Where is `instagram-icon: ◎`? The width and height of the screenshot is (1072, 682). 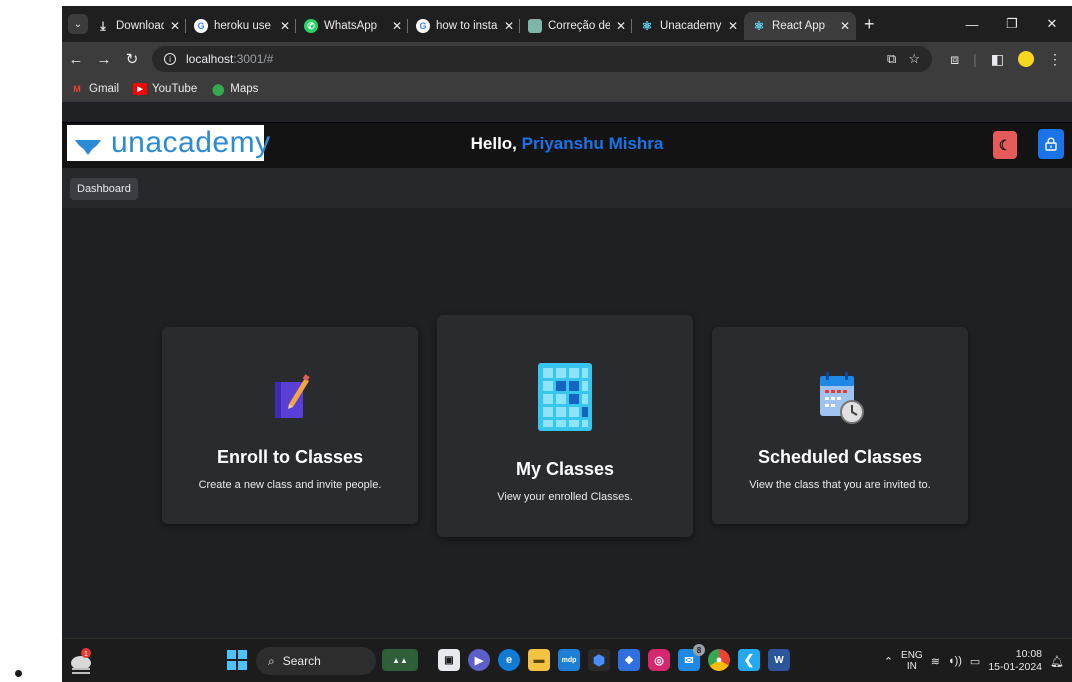 instagram-icon: ◎ is located at coordinates (659, 660).